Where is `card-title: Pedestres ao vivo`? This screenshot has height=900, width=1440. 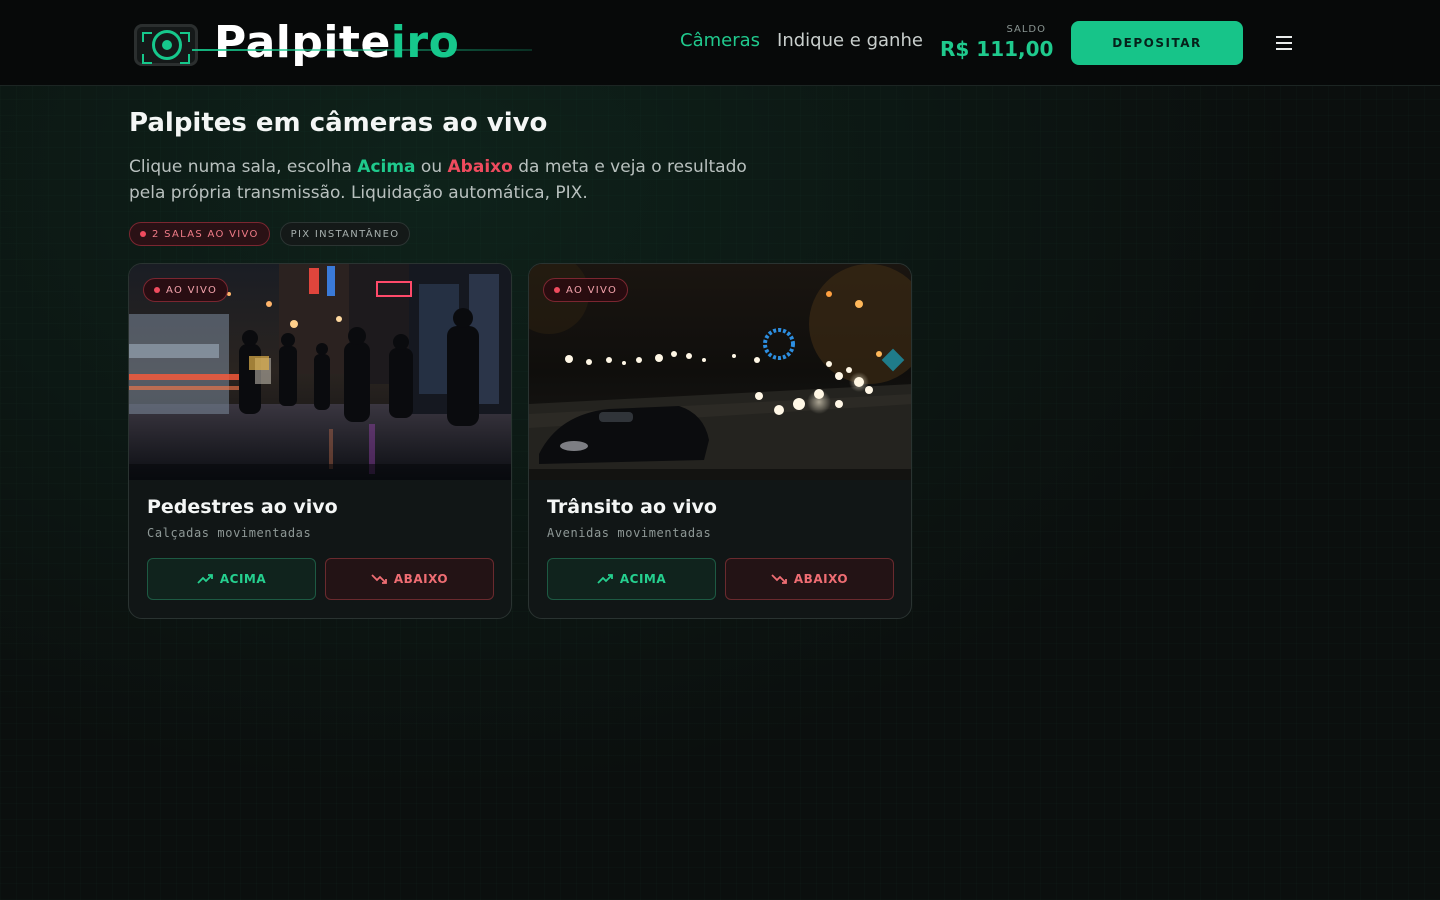
card-title: Pedestres ao vivo is located at coordinates (242, 507).